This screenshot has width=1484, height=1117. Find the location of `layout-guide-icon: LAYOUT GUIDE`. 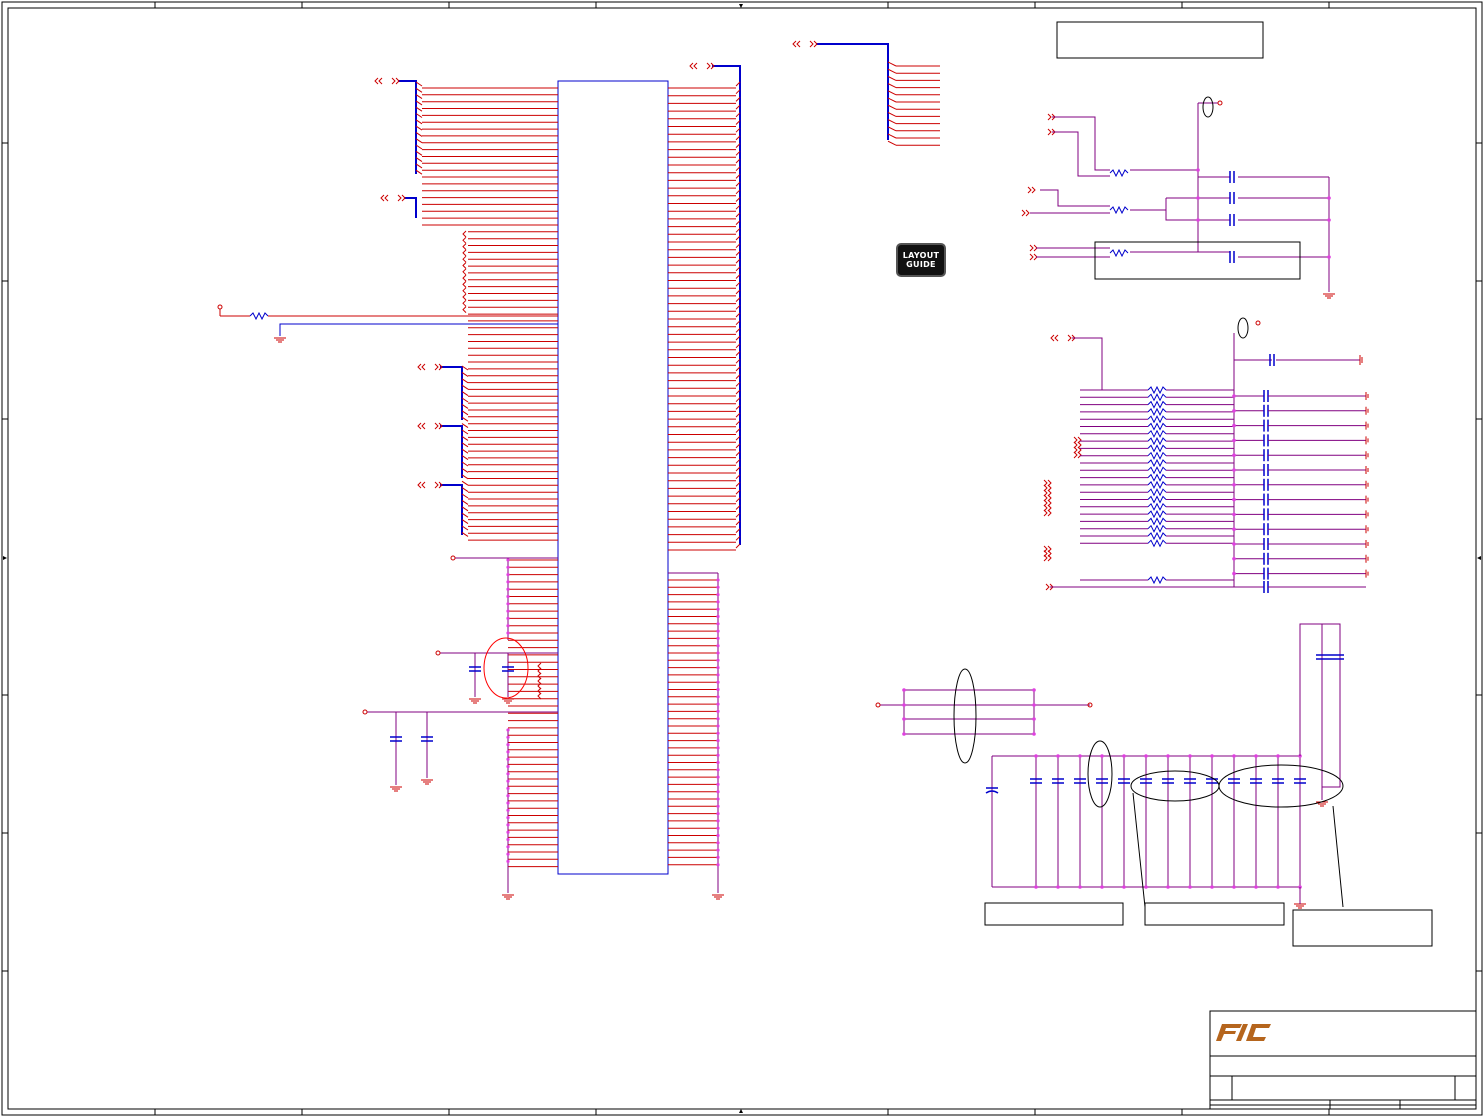

layout-guide-icon: LAYOUT GUIDE is located at coordinates (921, 260).